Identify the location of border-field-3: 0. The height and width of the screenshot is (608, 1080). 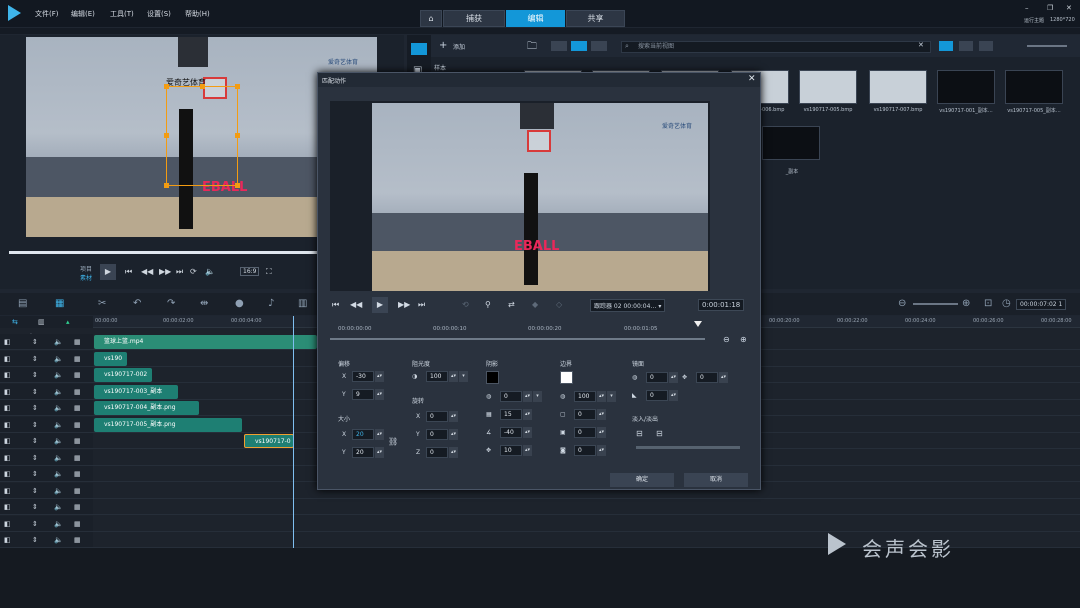
(585, 432).